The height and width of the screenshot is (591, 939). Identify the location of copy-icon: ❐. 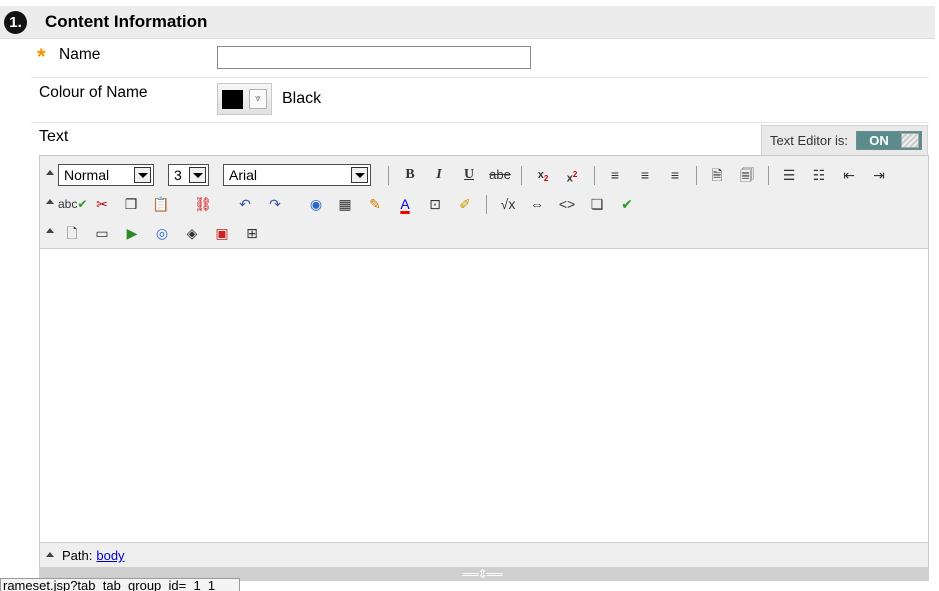
(131, 204).